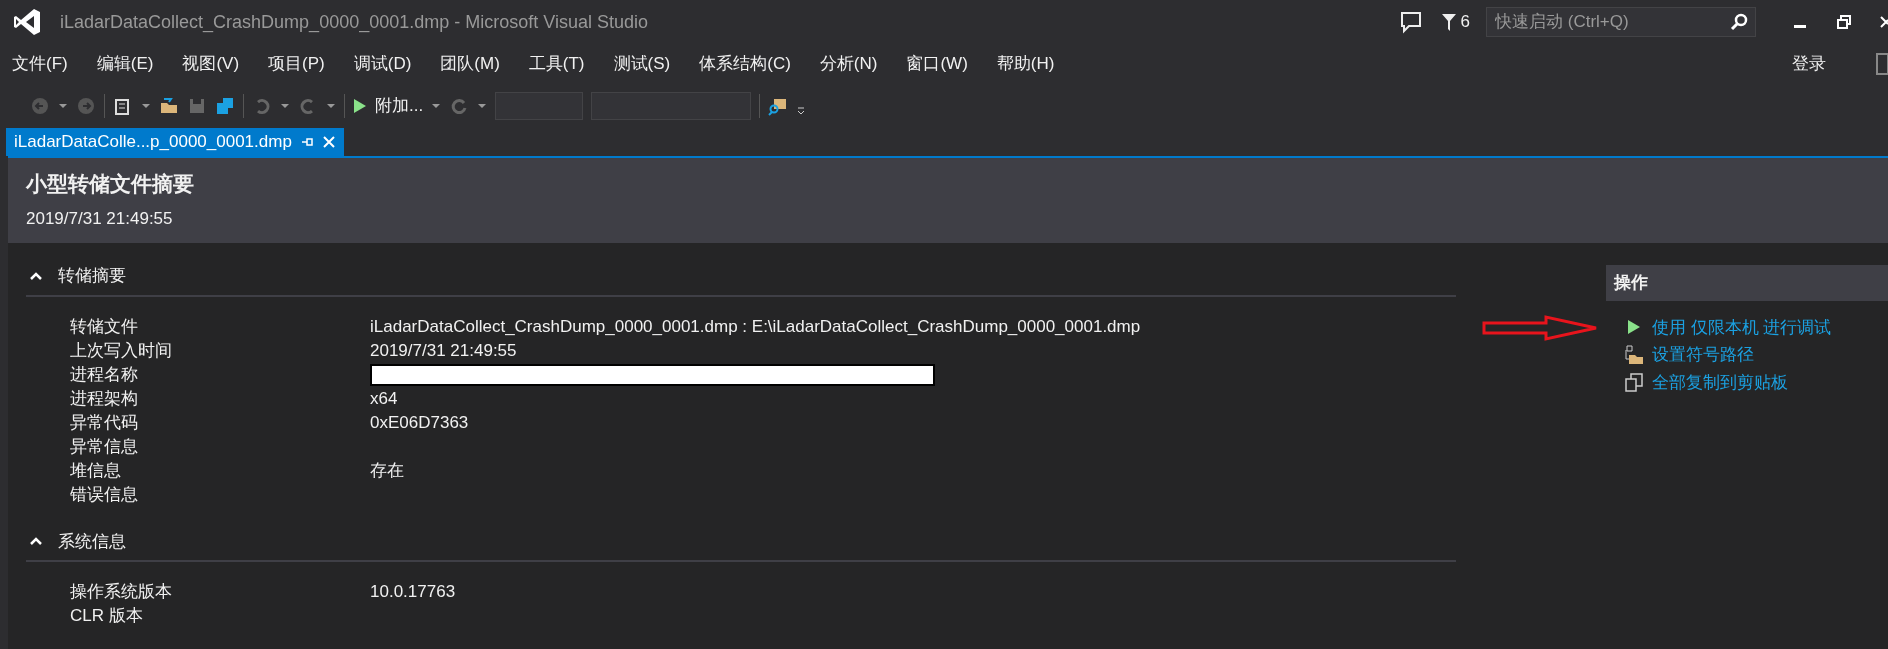 This screenshot has height=649, width=1888. Describe the element at coordinates (27, 22) in the screenshot. I see `visual-studio-logo` at that location.